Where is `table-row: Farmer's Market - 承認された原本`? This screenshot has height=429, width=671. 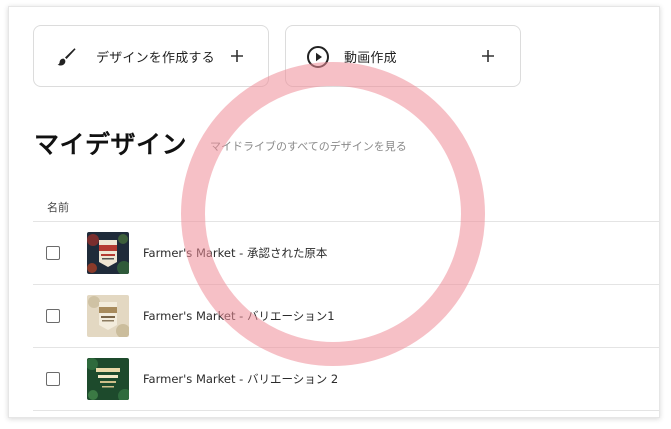
table-row: Farmer's Market - 承認された原本 is located at coordinates (346, 252).